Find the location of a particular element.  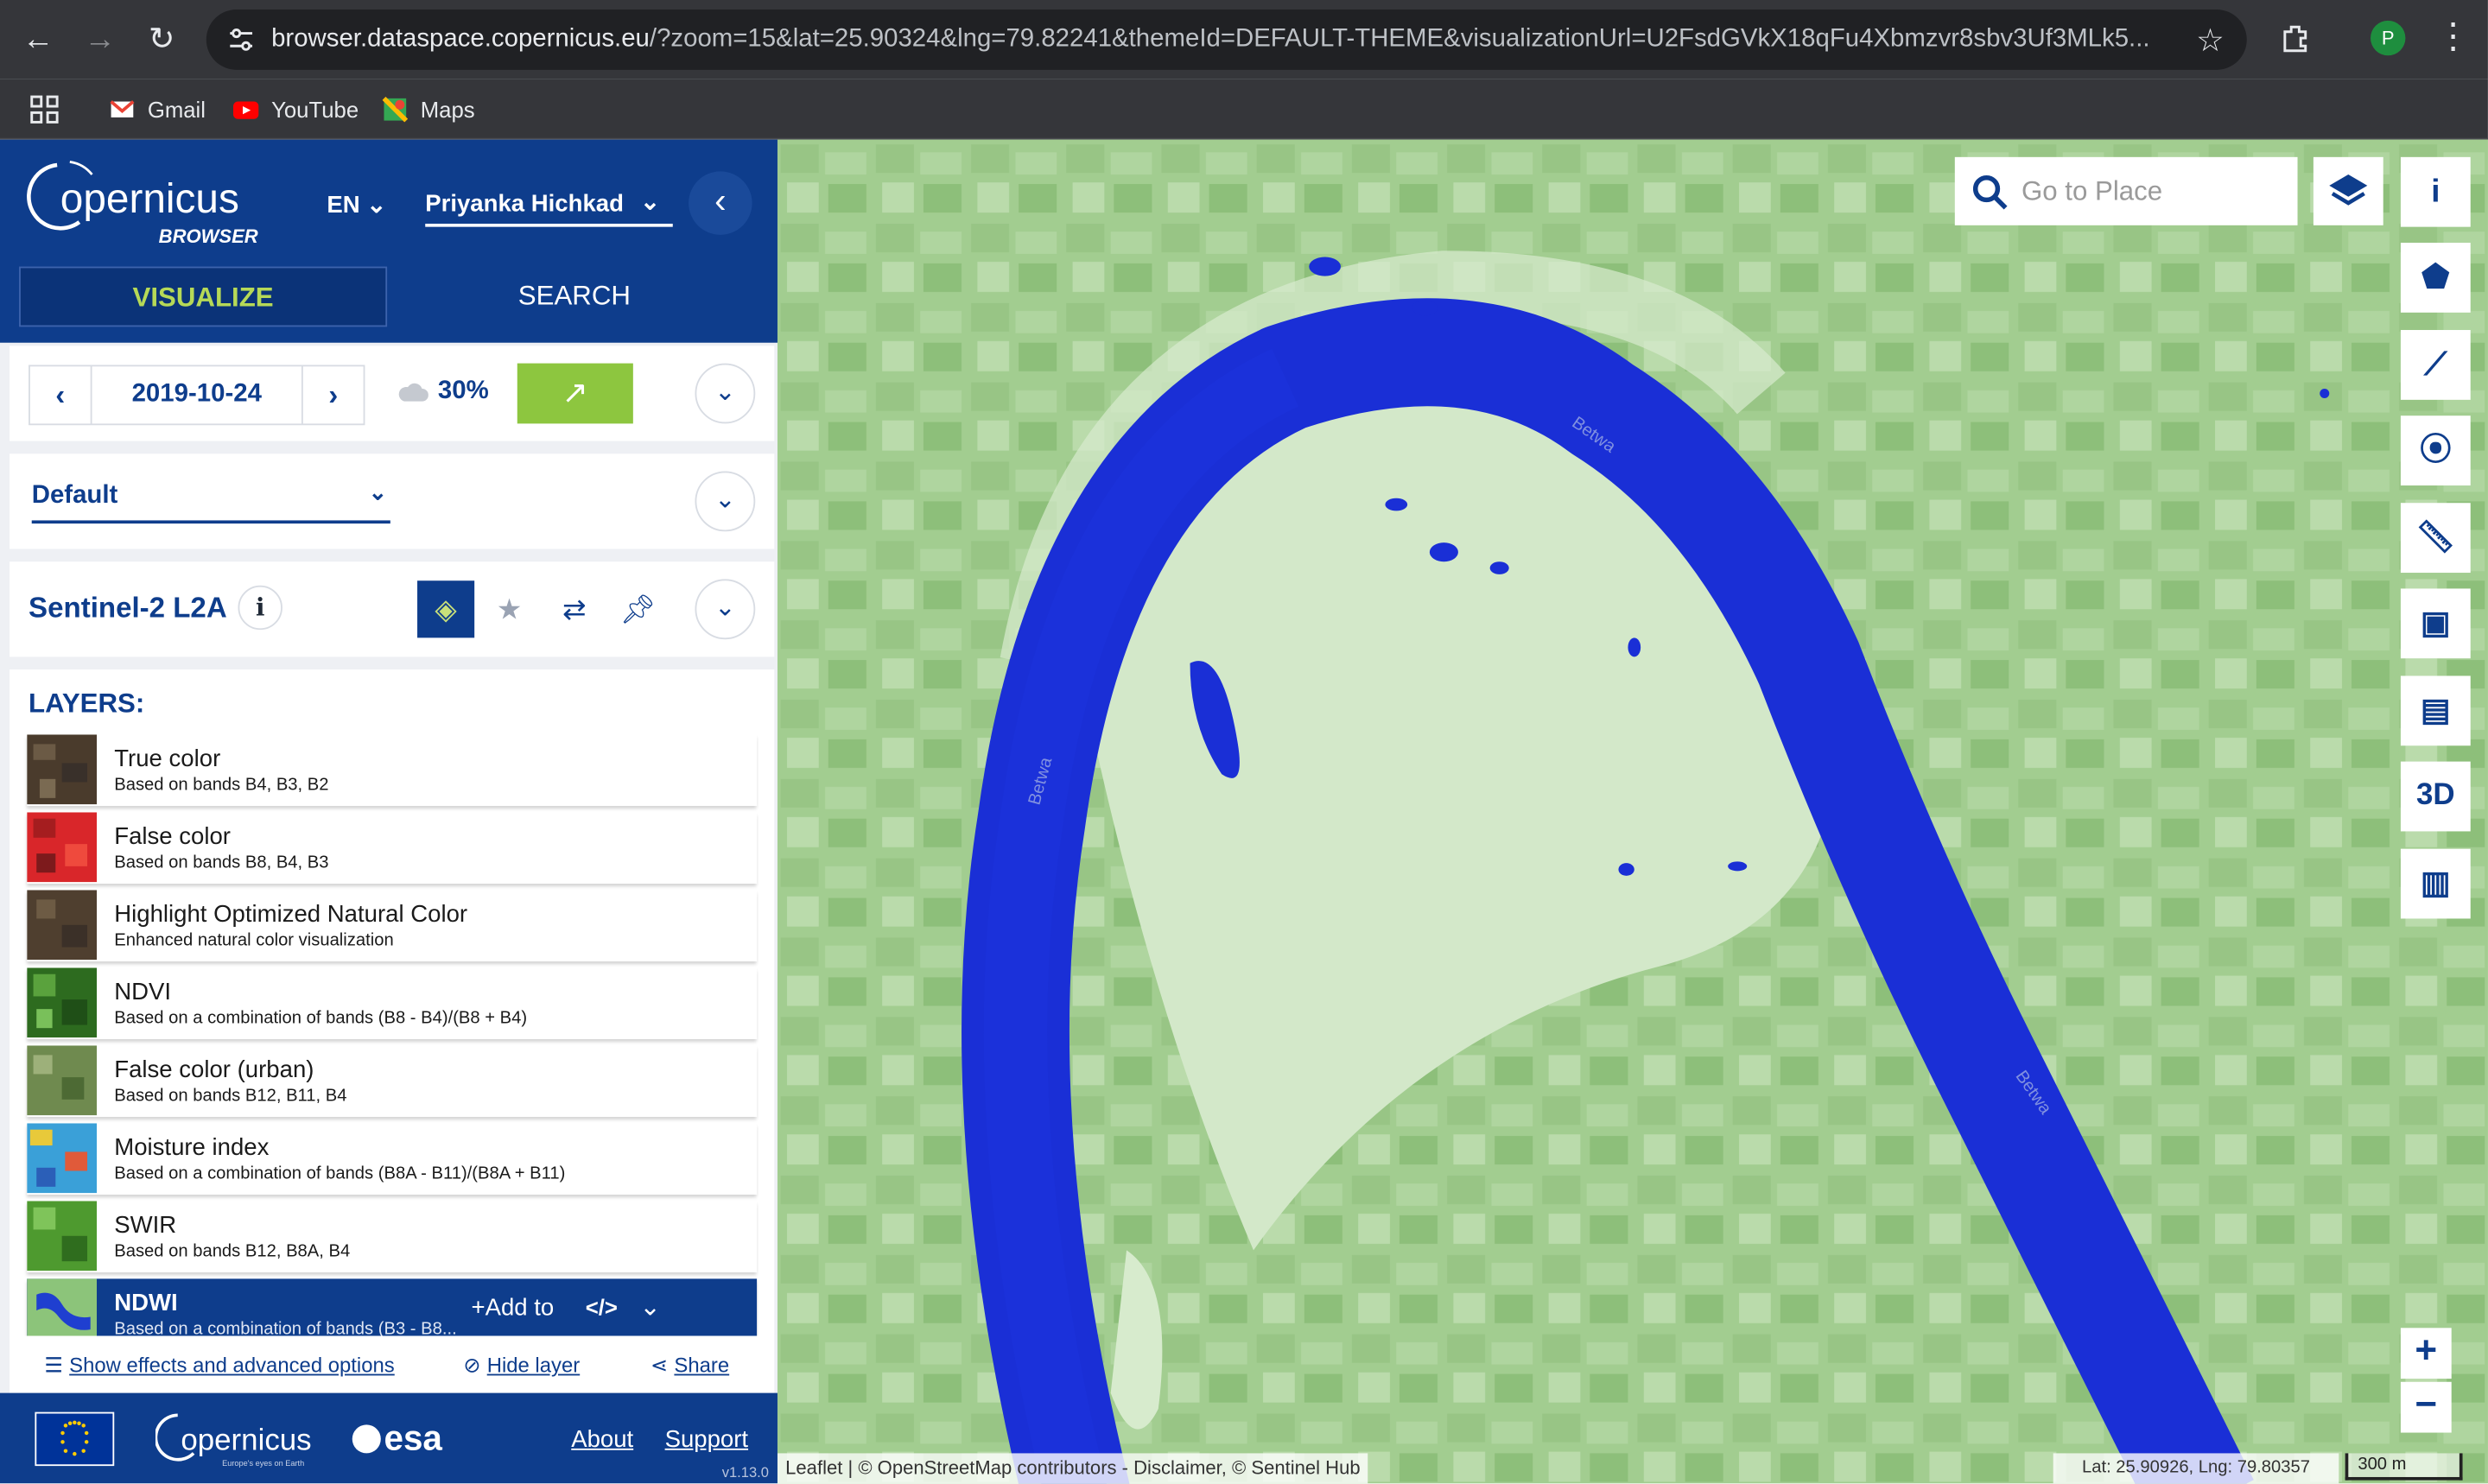

point-of-interest-button: ⦿ is located at coordinates (2435, 450).